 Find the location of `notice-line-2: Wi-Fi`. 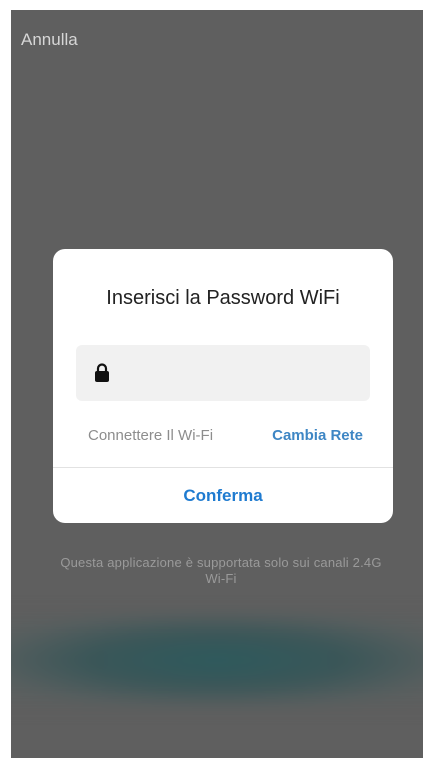

notice-line-2: Wi-Fi is located at coordinates (221, 578).